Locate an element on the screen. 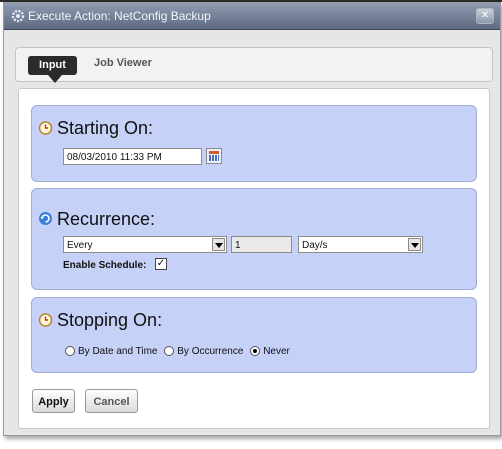 The height and width of the screenshot is (449, 502). radio-label: Never is located at coordinates (276, 351).